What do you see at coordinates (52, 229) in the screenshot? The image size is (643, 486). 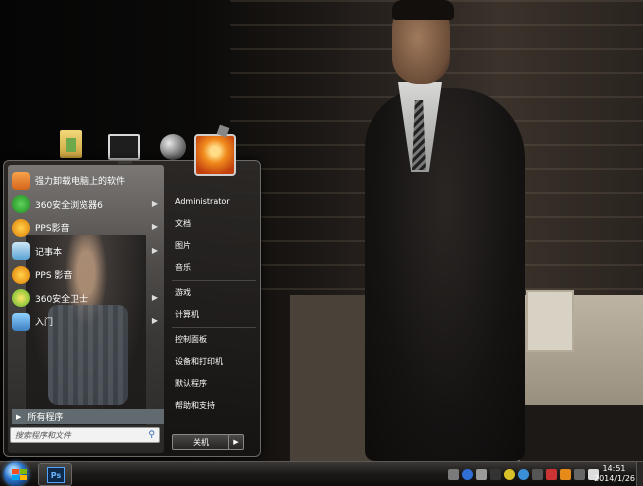 I see `program-label: PPS影音` at bounding box center [52, 229].